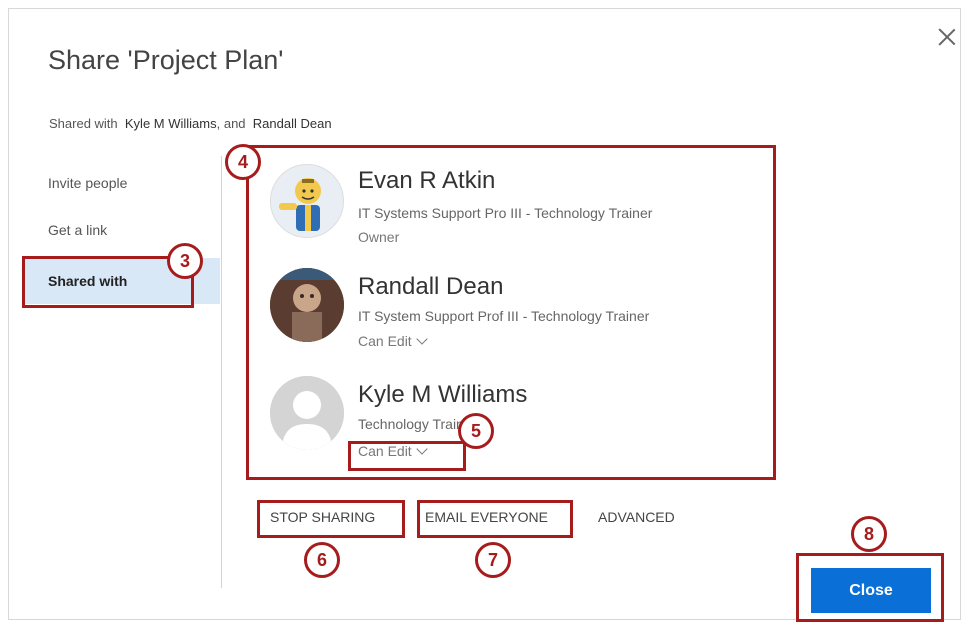 The height and width of the screenshot is (626, 967). Describe the element at coordinates (221, 372) in the screenshot. I see `nav-divider` at that location.